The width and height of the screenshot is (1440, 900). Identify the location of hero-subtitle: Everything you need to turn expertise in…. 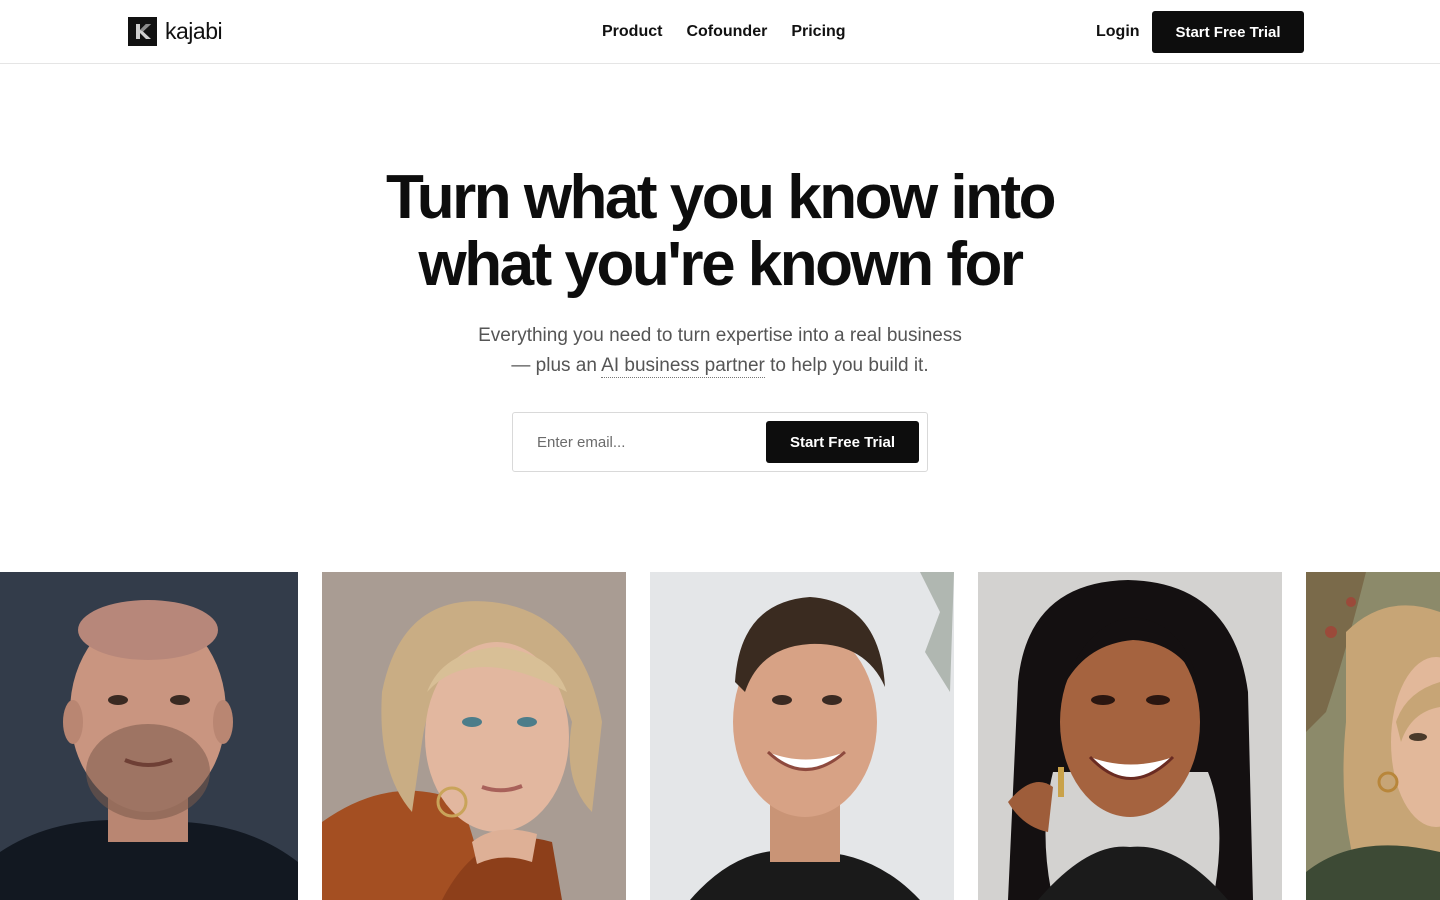
(720, 351).